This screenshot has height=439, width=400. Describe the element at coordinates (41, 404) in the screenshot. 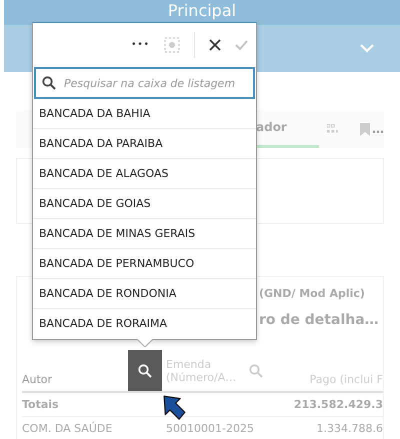

I see `table-cell-text: Totais` at that location.